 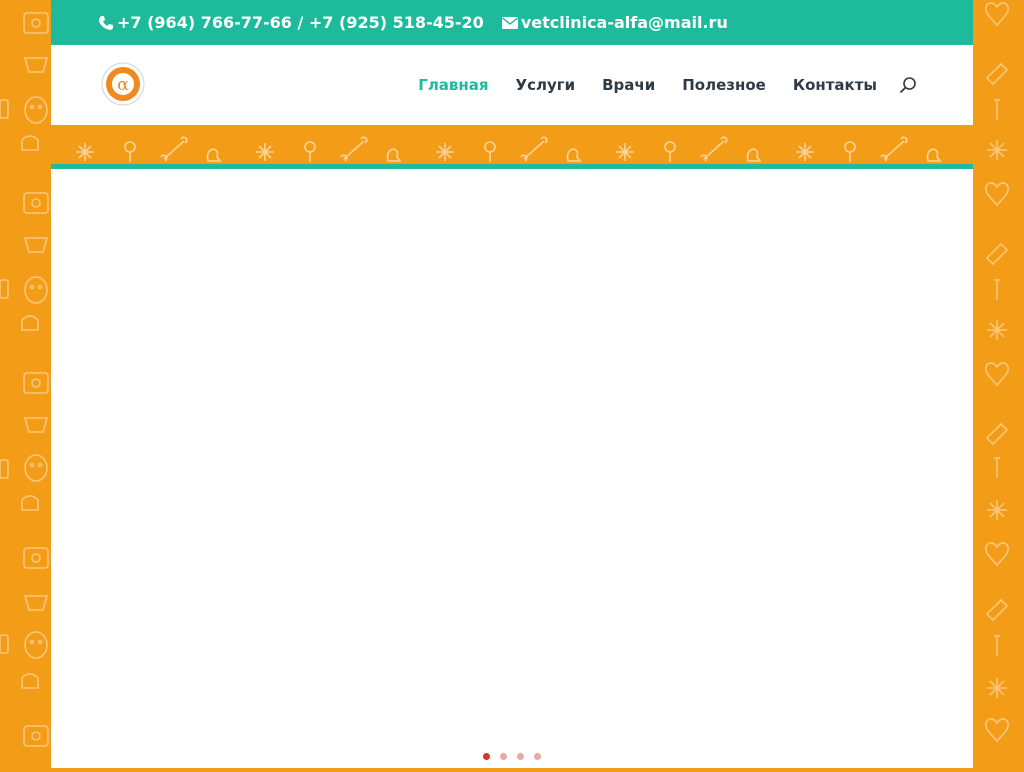 I want to click on phone-icon, so click(x=106, y=23).